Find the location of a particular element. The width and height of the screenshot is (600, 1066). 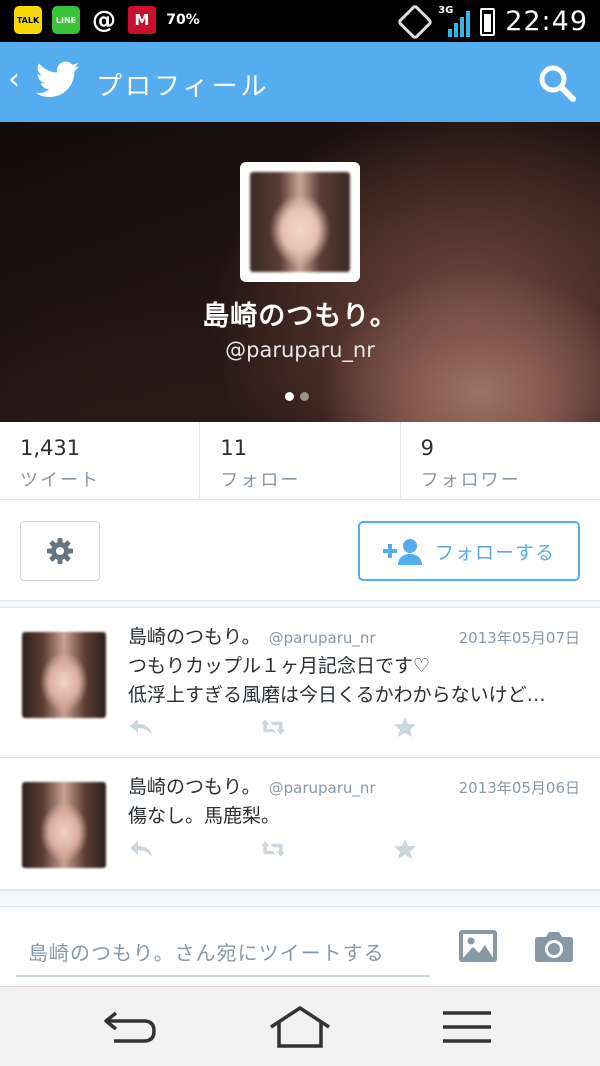

settings-button is located at coordinates (60, 551).